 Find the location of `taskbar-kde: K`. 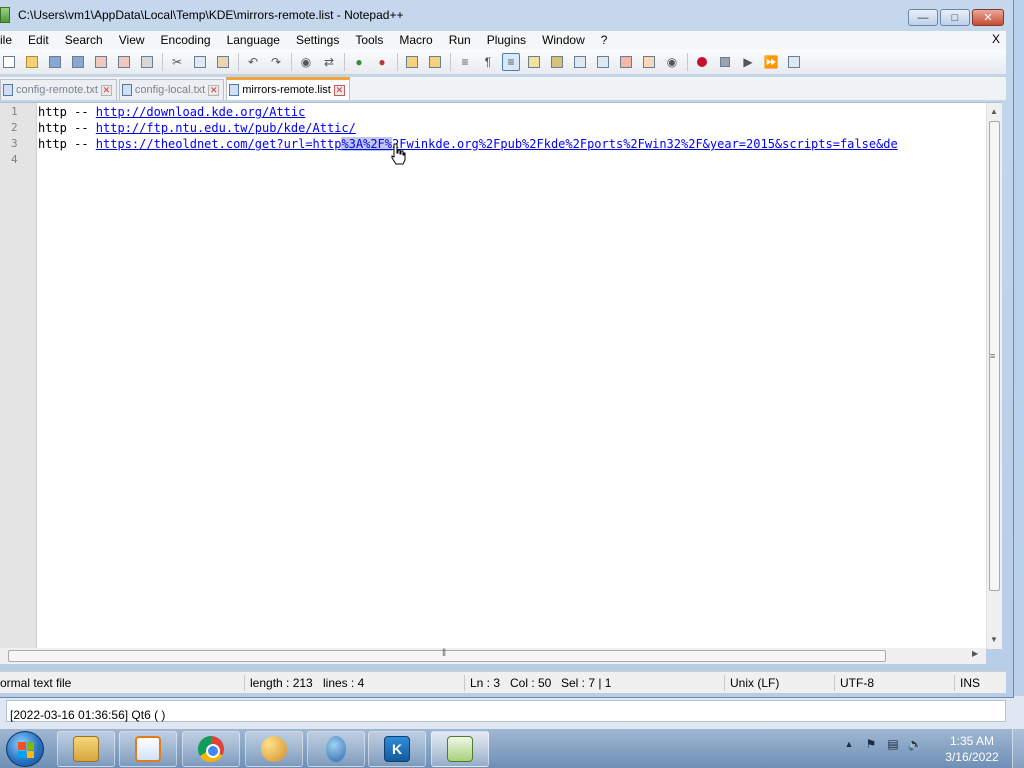

taskbar-kde: K is located at coordinates (397, 749).